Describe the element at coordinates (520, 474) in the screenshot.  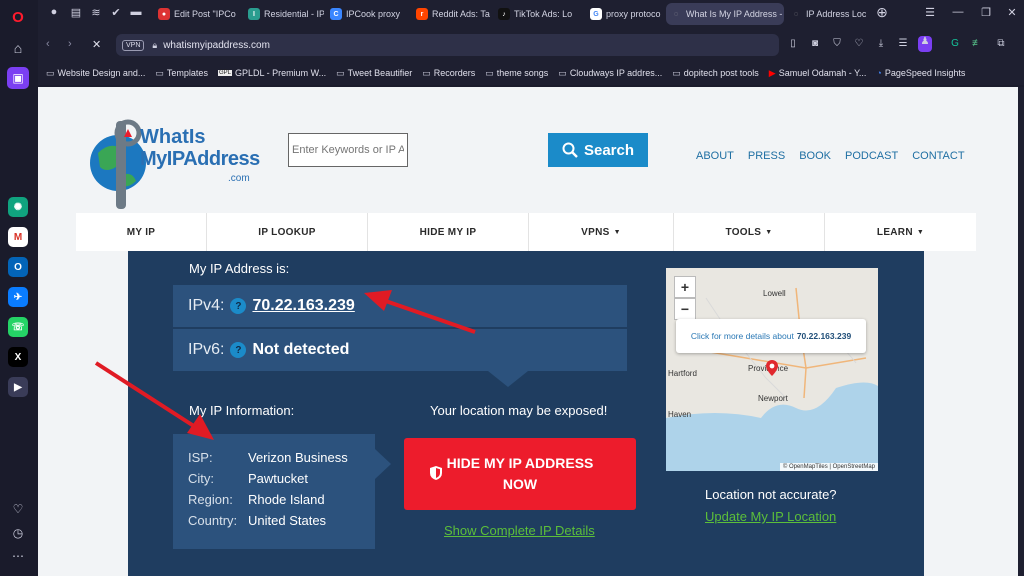
I see `hide-my-ip-button: HIDE MY IP ADDRESS NOW` at that location.